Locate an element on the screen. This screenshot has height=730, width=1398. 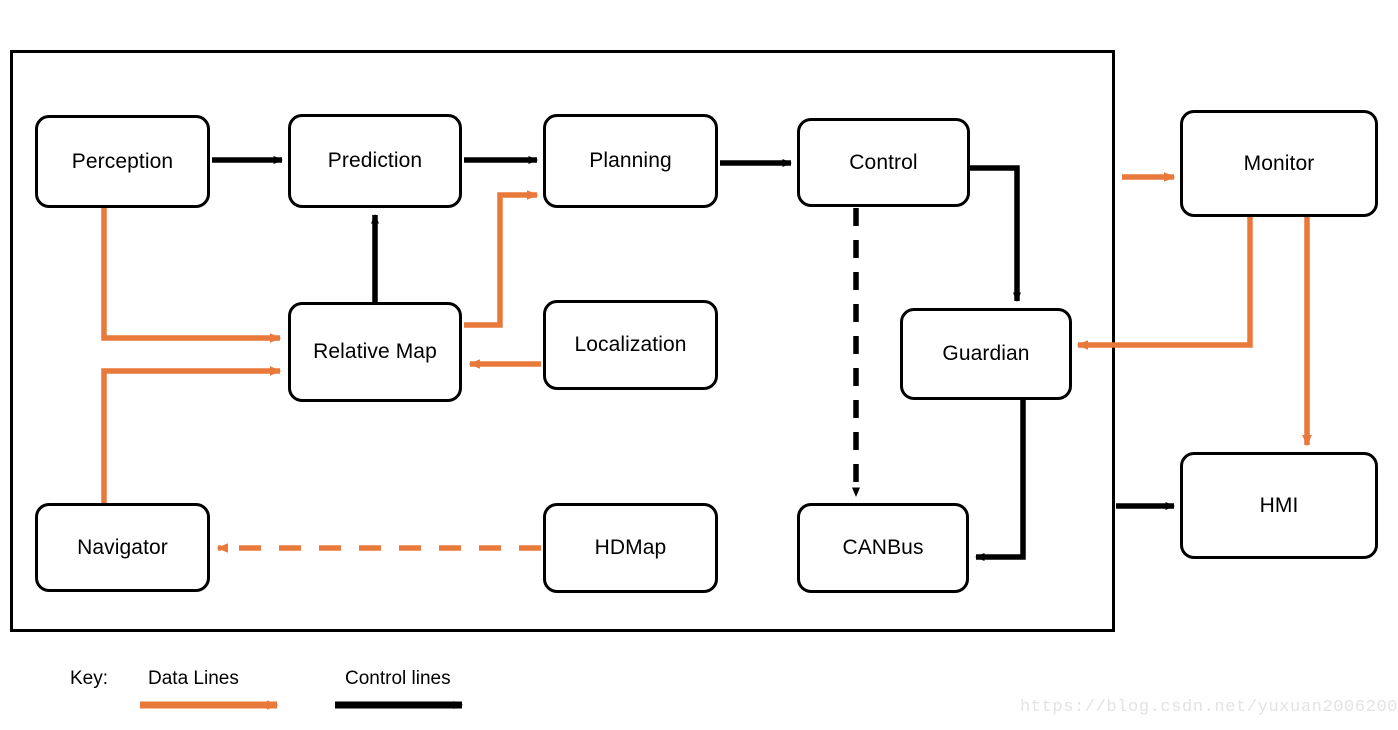
node-label-prediction: Prediction is located at coordinates (375, 161).